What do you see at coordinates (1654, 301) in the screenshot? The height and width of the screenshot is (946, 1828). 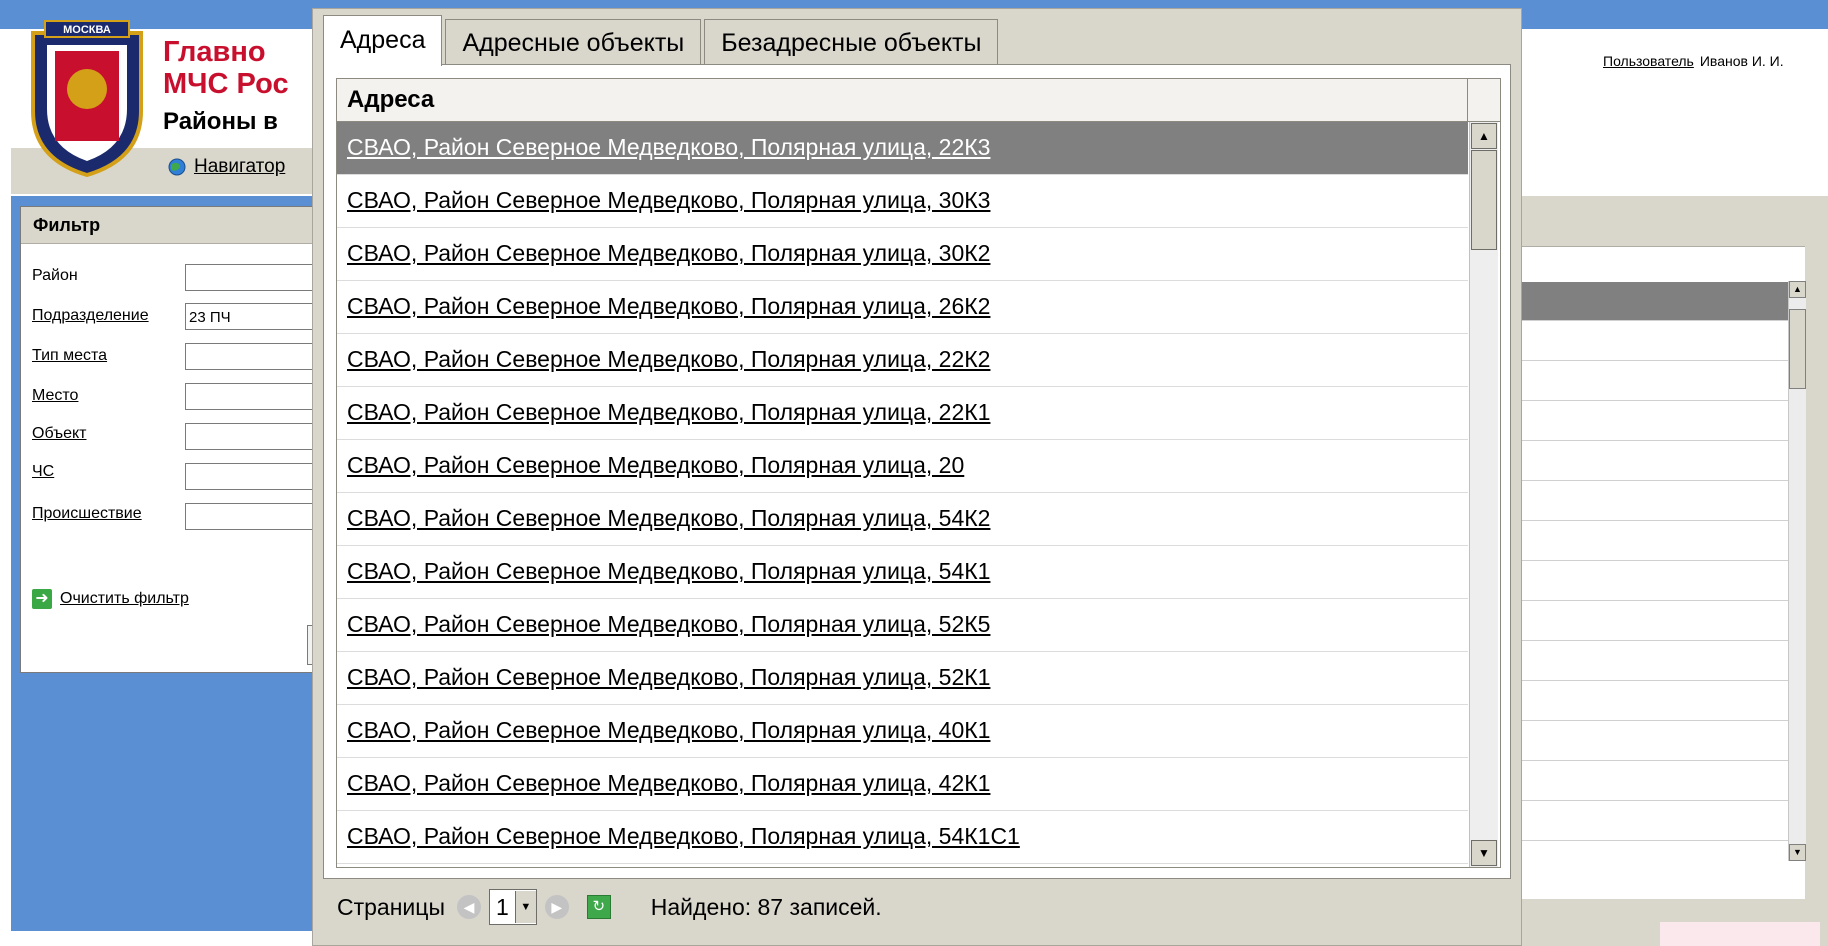 I see `right-list-selected-row` at bounding box center [1654, 301].